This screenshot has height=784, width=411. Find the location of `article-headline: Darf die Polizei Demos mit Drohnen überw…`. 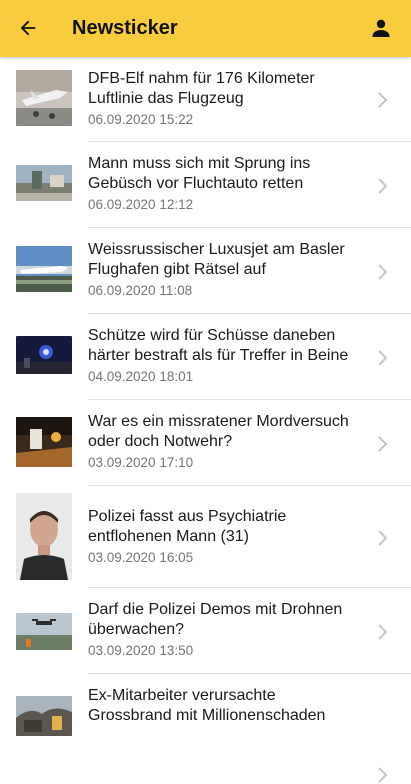

article-headline: Darf die Polizei Demos mit Drohnen überw… is located at coordinates (215, 619).